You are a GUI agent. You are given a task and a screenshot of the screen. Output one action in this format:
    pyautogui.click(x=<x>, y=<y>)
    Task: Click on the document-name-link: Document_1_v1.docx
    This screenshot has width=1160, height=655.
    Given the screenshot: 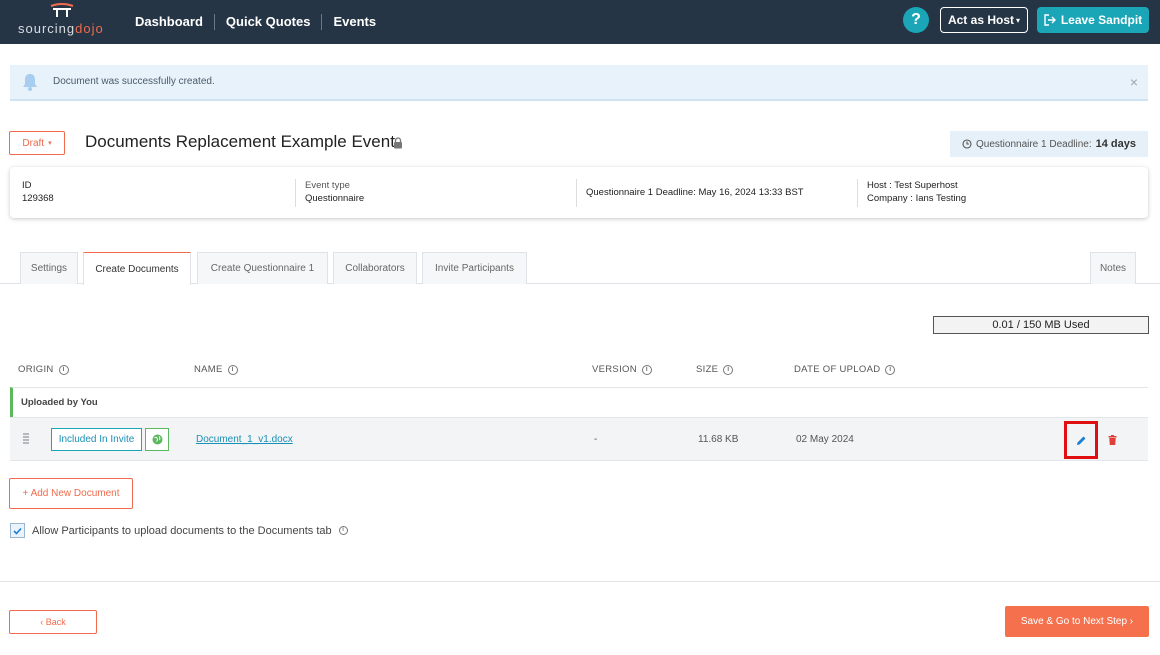 What is the action you would take?
    pyautogui.click(x=244, y=439)
    